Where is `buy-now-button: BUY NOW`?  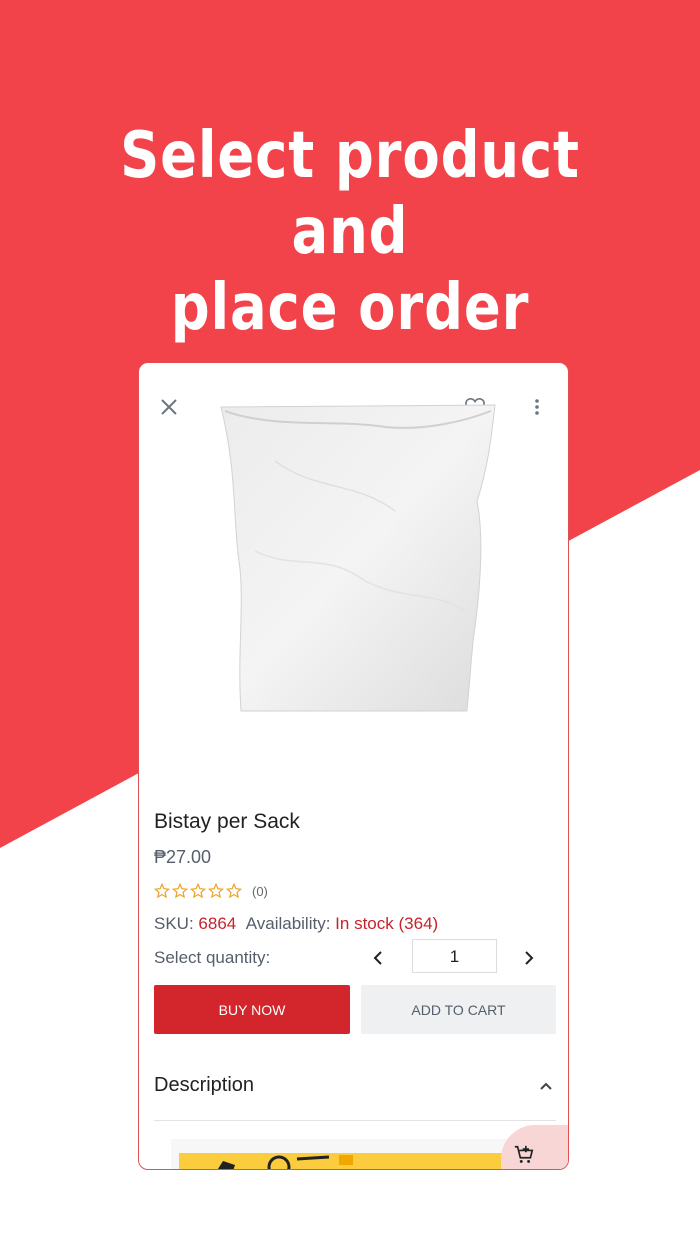 buy-now-button: BUY NOW is located at coordinates (252, 1009).